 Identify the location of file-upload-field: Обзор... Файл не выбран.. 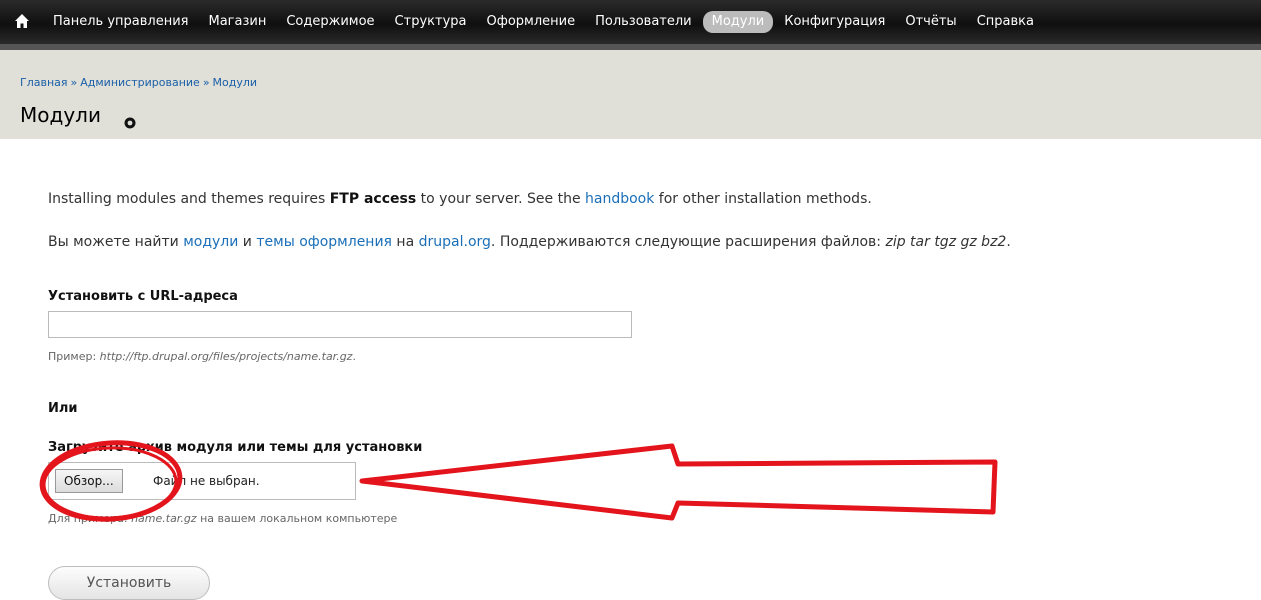
(202, 481).